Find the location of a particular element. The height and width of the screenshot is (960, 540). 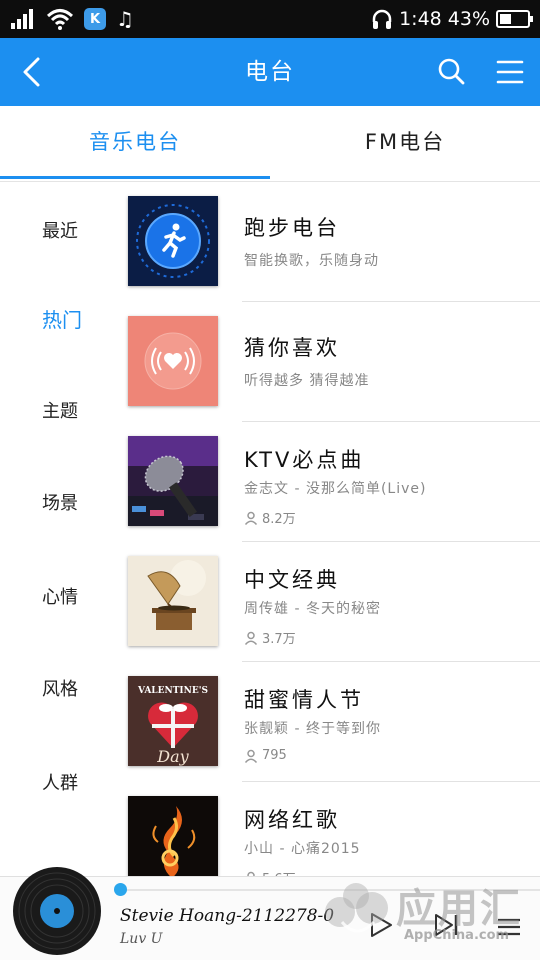

listener-count-value: 3.7万 is located at coordinates (279, 639).